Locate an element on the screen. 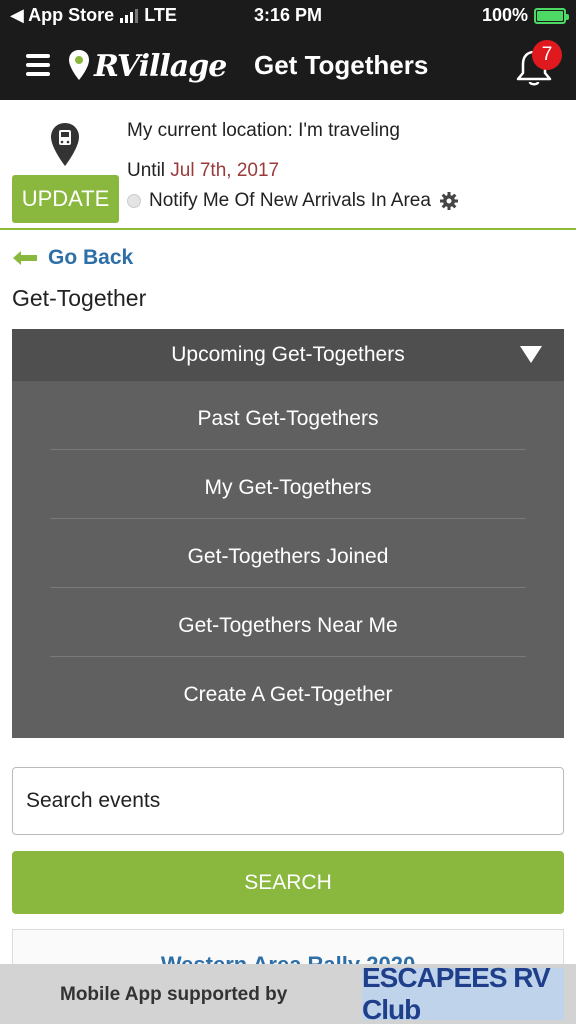 This screenshot has height=1024, width=576. sponsor-footer: Mobile App supported by ESCAPEES RV Club is located at coordinates (288, 993).